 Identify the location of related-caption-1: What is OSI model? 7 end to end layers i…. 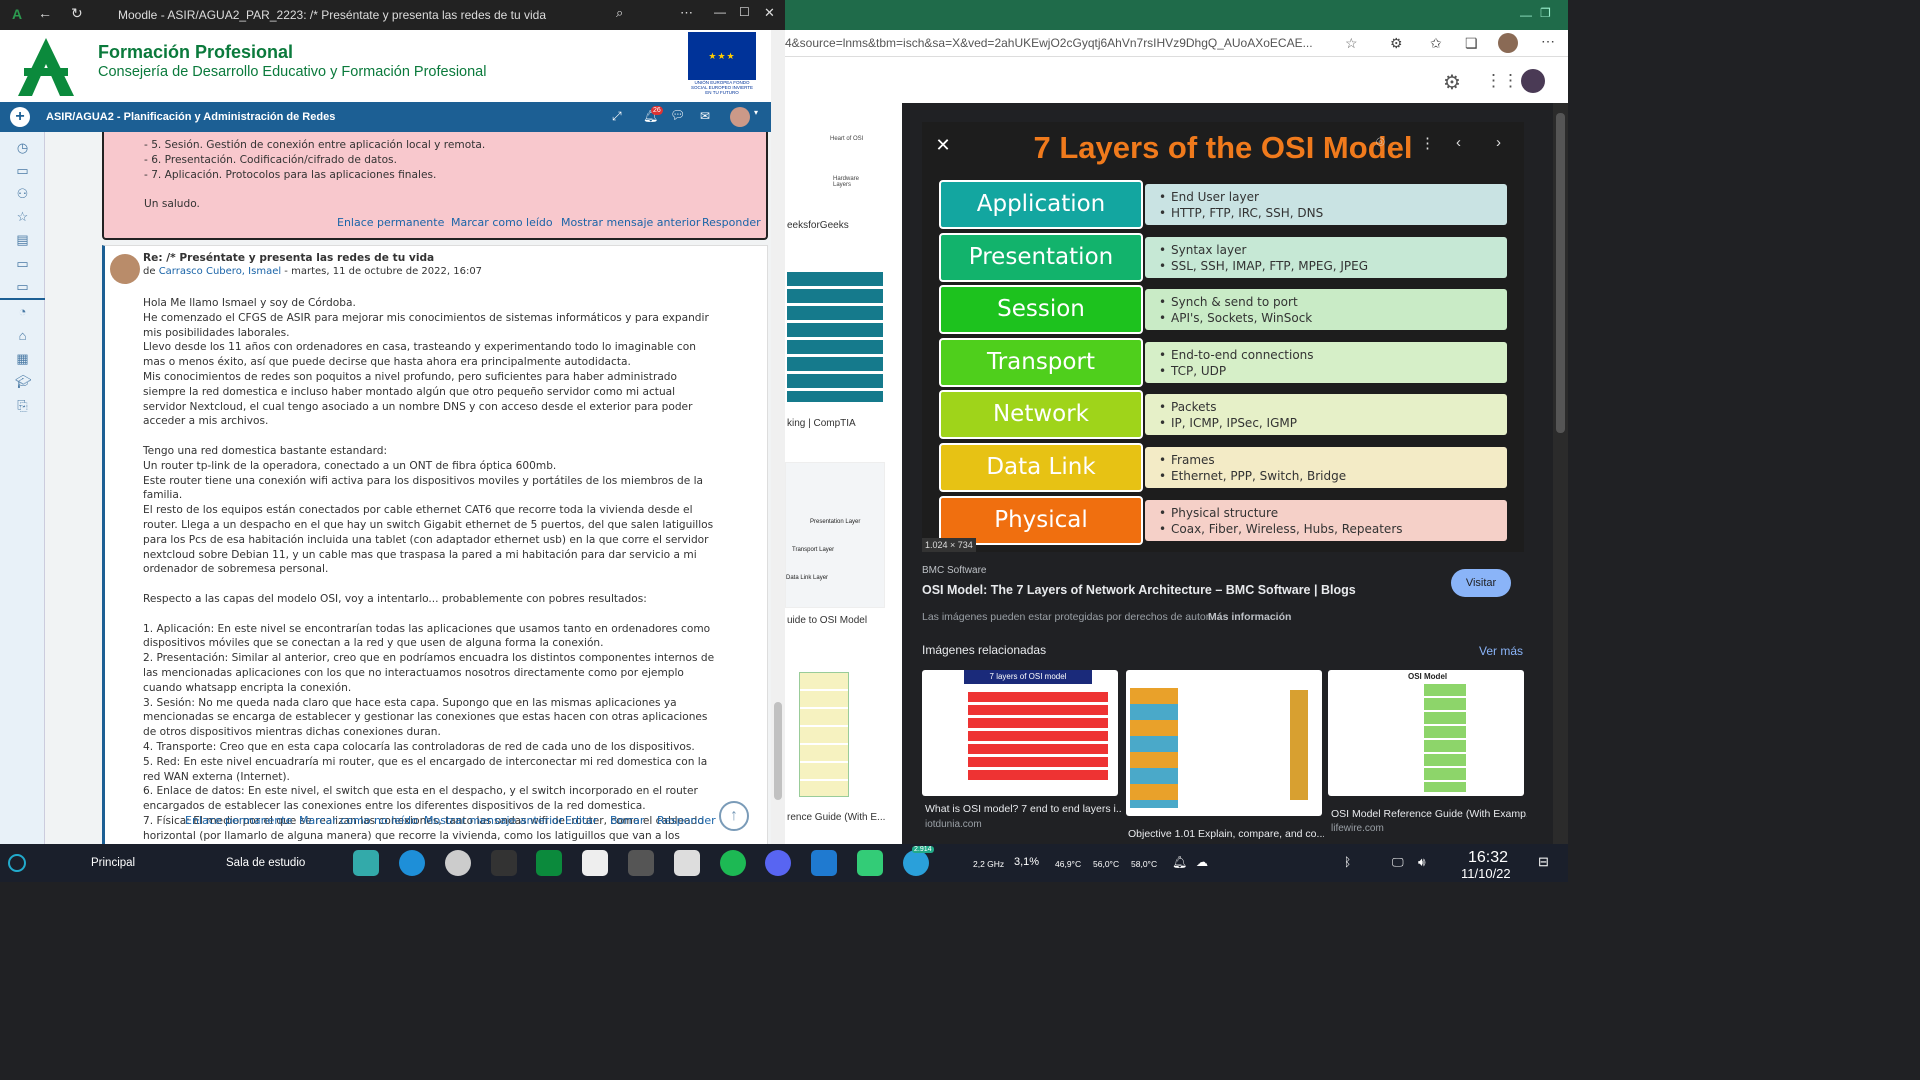
(1023, 809).